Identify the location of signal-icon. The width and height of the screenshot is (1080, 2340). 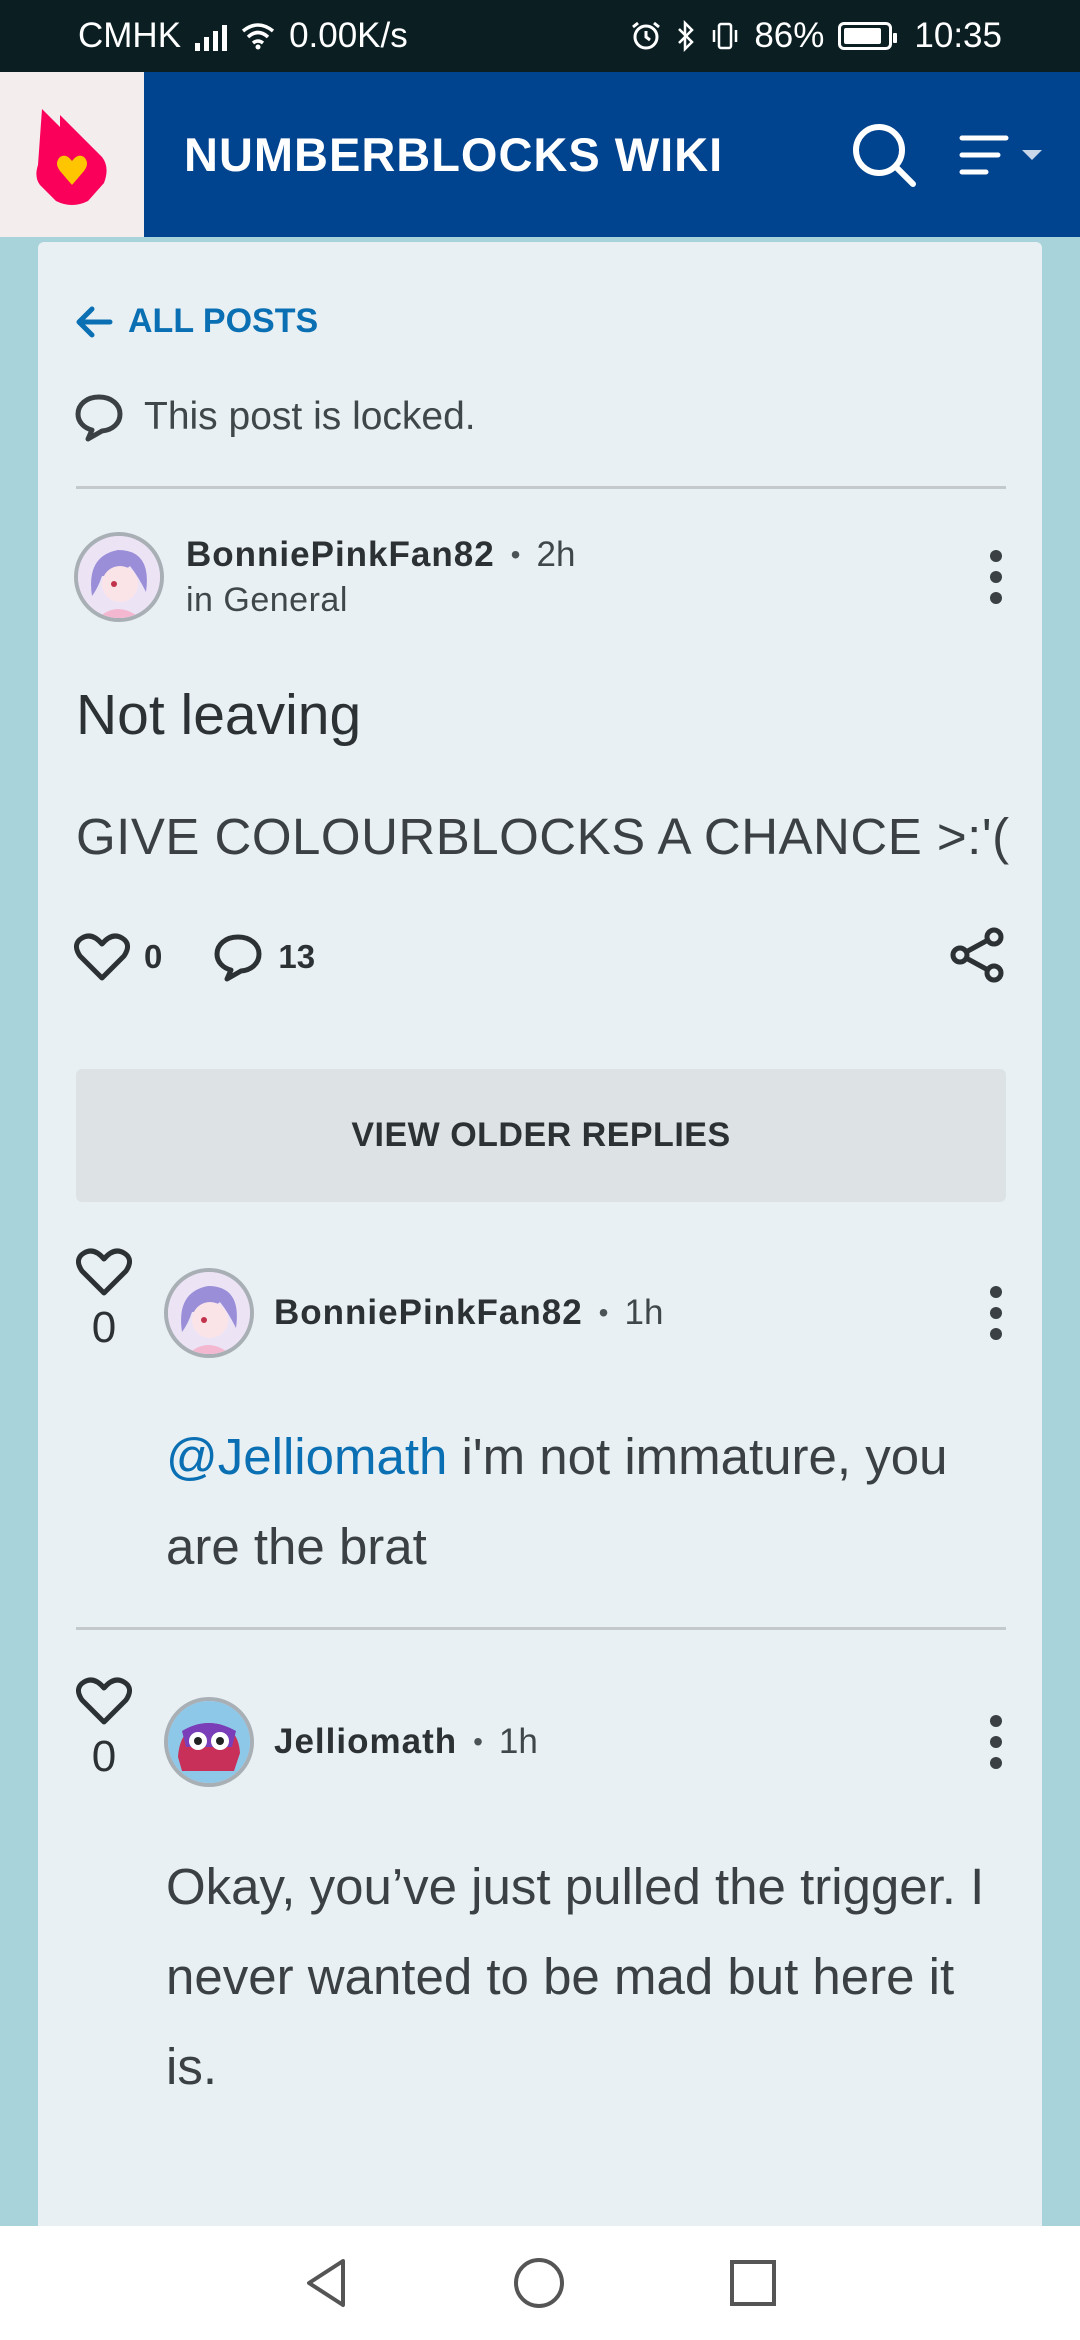
(211, 36).